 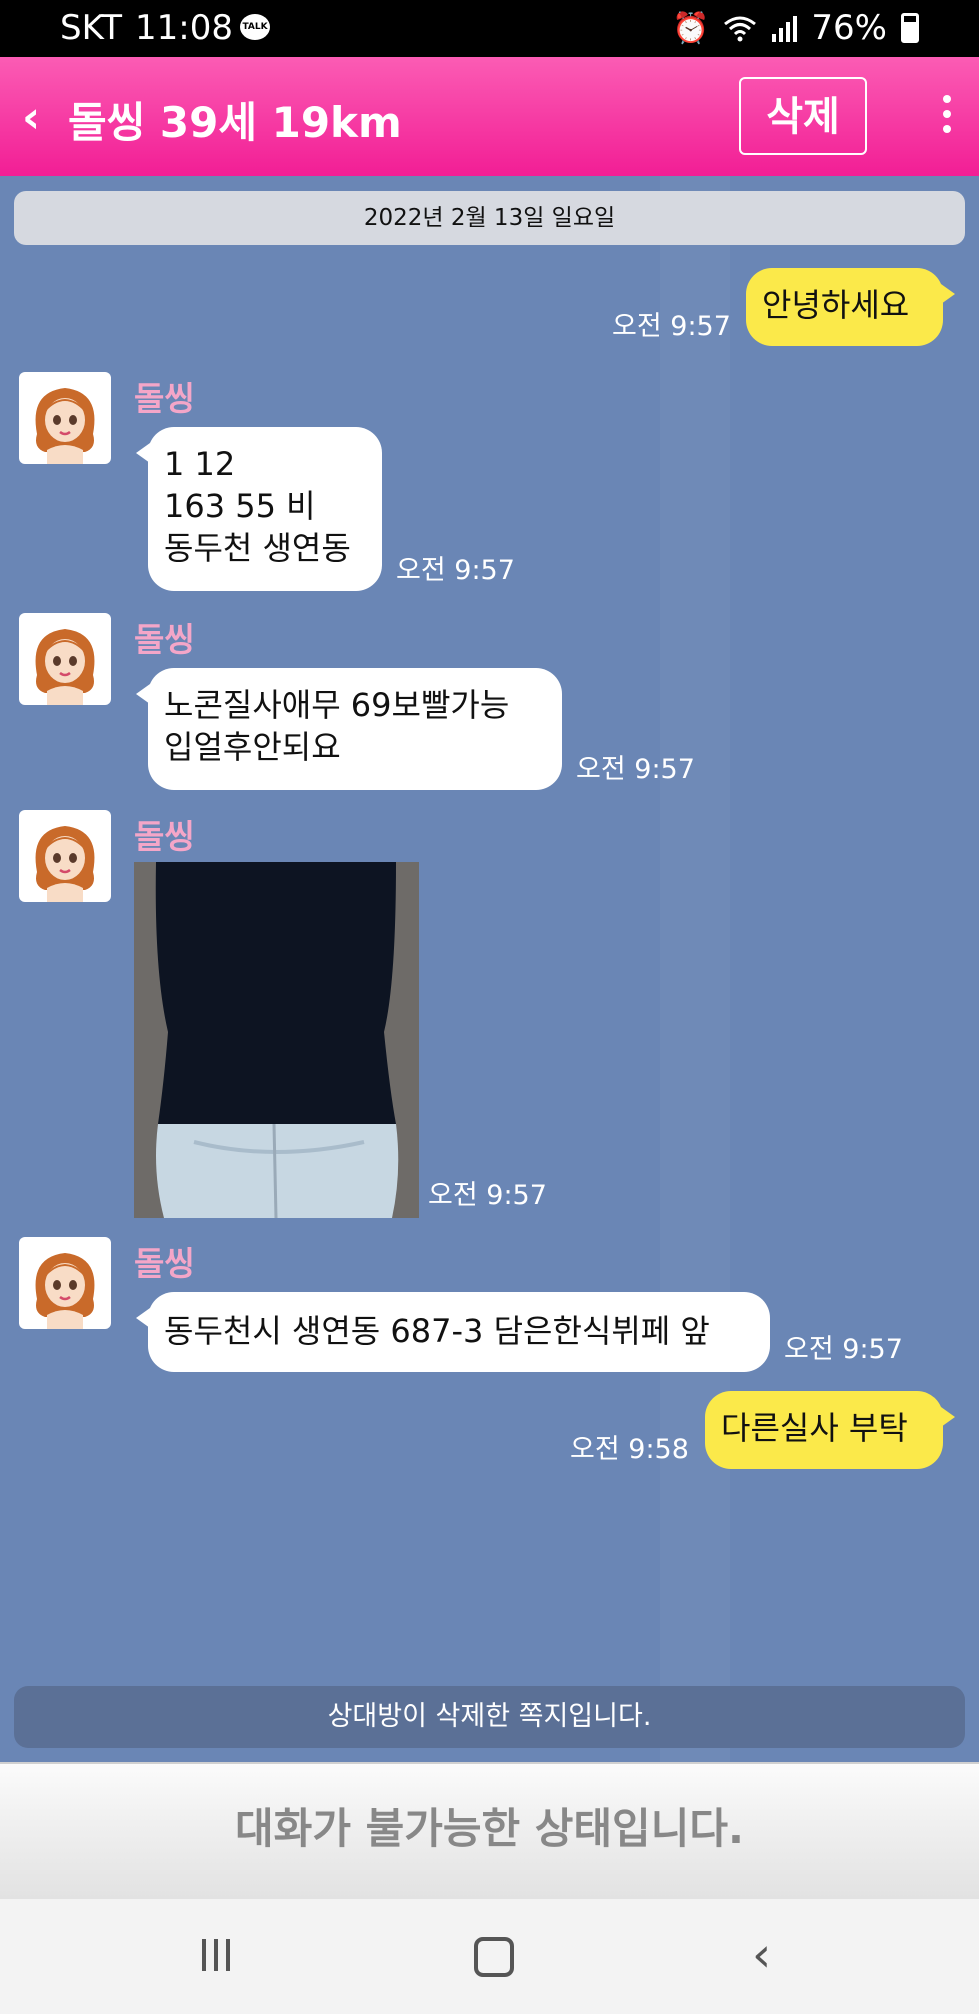 I want to click on message-line: 1 12, so click(x=200, y=464).